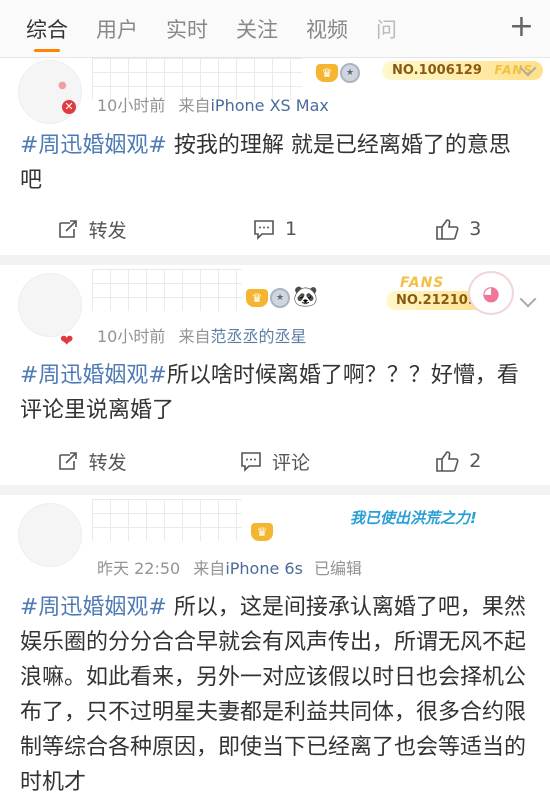  What do you see at coordinates (257, 29) in the screenshot?
I see `tab-following: 关注` at bounding box center [257, 29].